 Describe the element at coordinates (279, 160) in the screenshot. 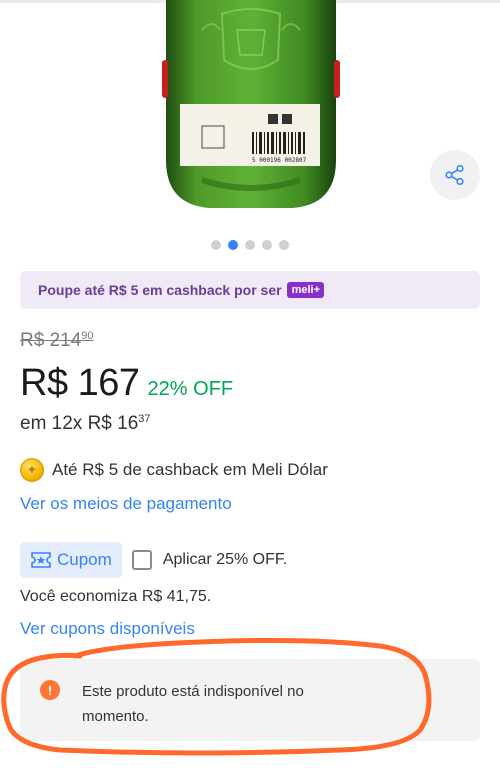

I see `barcode-number: 5 000196 002807` at that location.